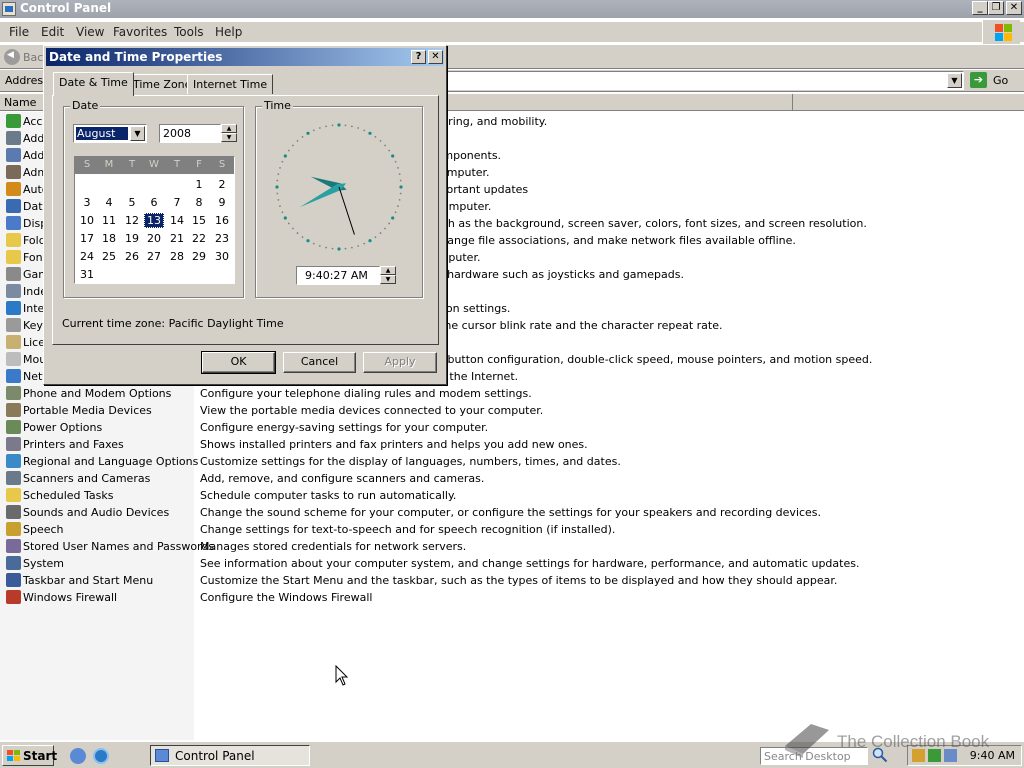 The width and height of the screenshot is (1024, 768). What do you see at coordinates (230, 755) in the screenshot?
I see `taskbar-item-control-panel: Control Panel` at bounding box center [230, 755].